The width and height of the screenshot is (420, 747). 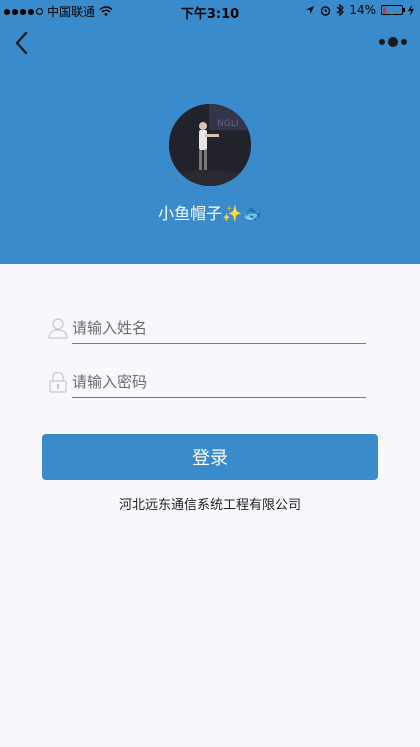 What do you see at coordinates (326, 10) in the screenshot?
I see `alarm-icon` at bounding box center [326, 10].